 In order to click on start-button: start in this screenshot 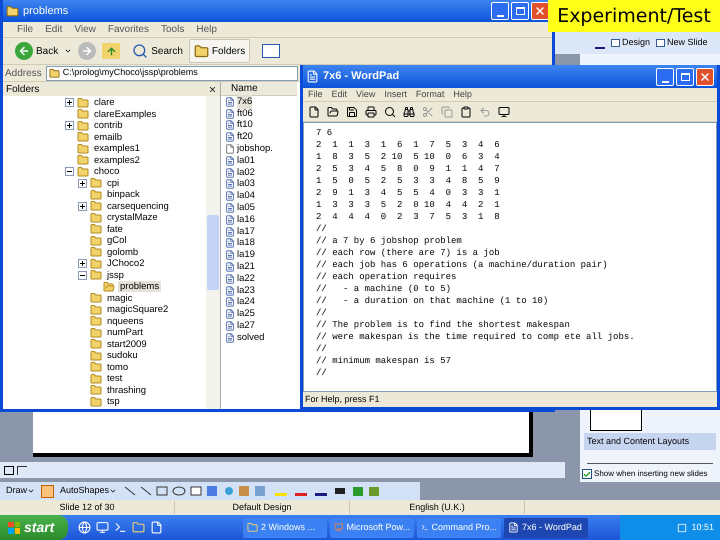, I will do `click(34, 527)`.